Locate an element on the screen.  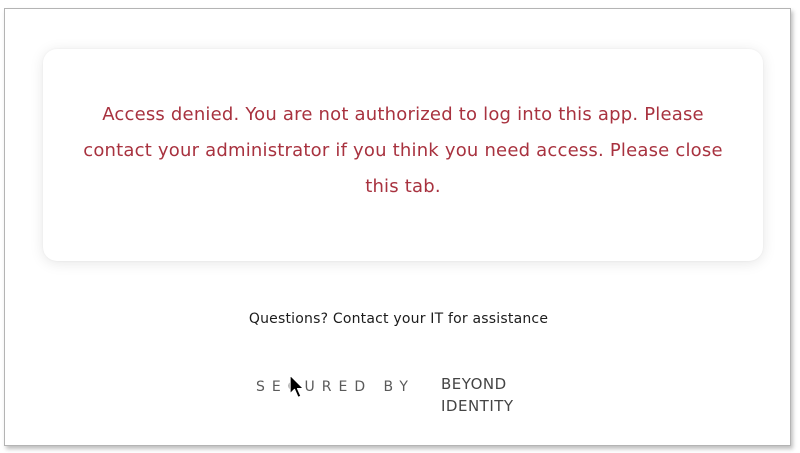
svg-text: IDENTITY is located at coordinates (477, 406).